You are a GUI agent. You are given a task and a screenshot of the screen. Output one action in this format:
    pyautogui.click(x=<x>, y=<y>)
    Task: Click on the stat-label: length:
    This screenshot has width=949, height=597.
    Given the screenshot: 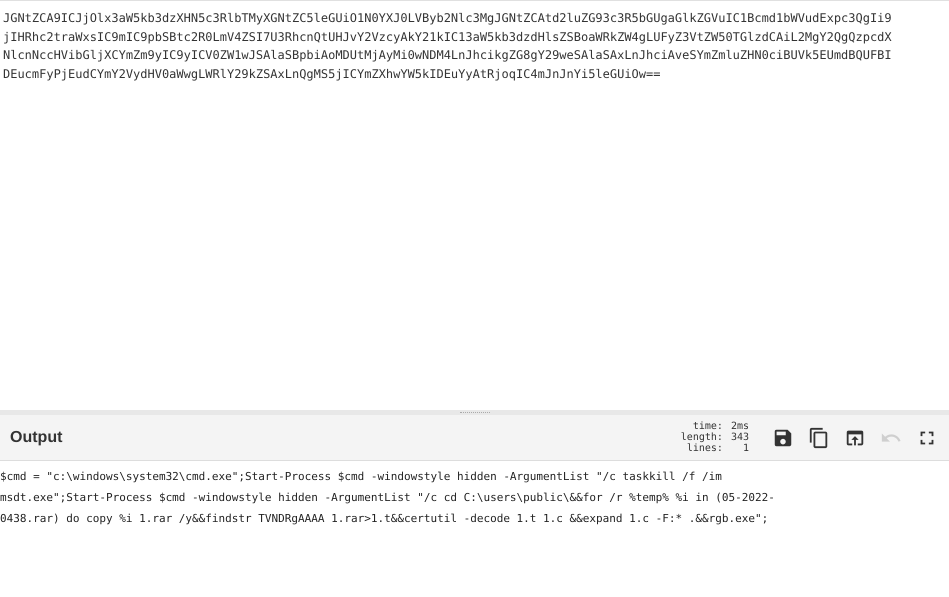 What is the action you would take?
    pyautogui.click(x=701, y=437)
    